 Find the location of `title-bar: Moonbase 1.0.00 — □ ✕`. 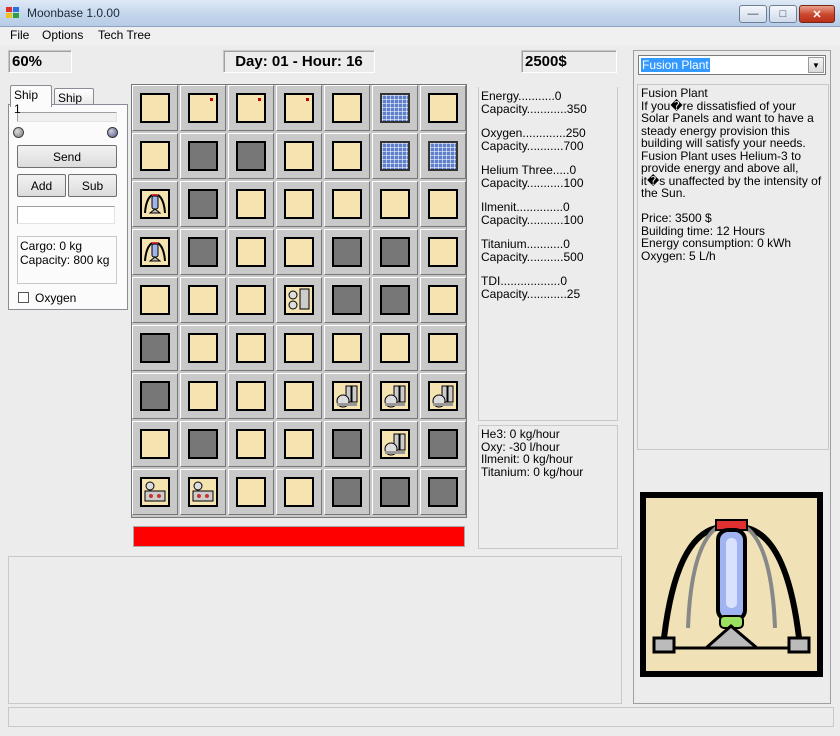

title-bar: Moonbase 1.0.00 — □ ✕ is located at coordinates (420, 13).